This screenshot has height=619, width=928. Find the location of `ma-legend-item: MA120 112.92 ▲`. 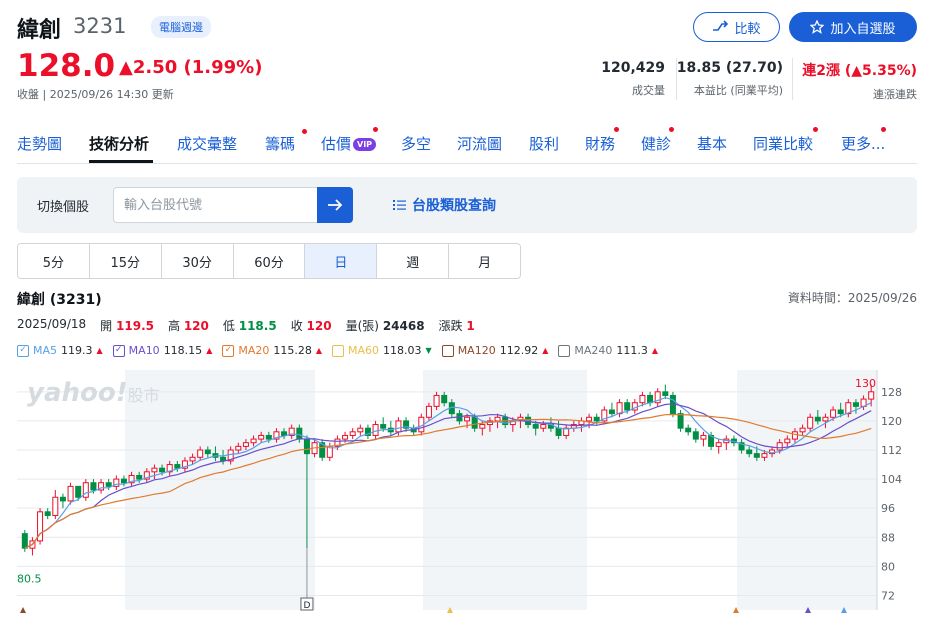

ma-legend-item: MA120 112.92 ▲ is located at coordinates (494, 350).